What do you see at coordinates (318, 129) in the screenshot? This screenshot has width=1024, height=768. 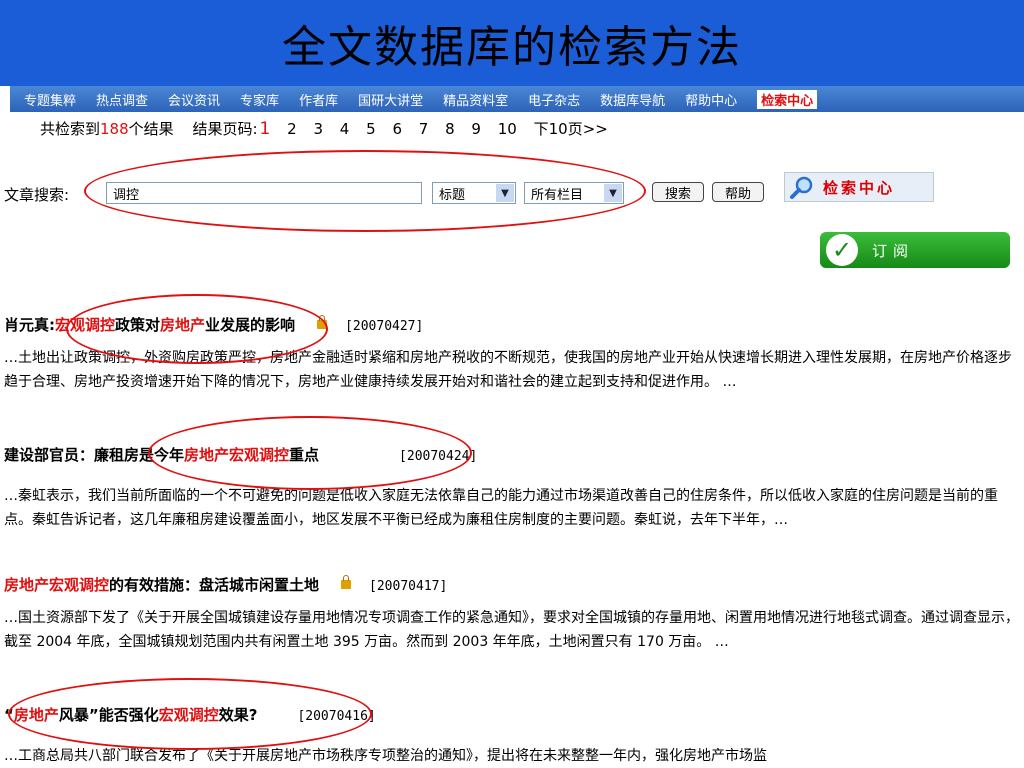 I see `page-link-3: 3` at bounding box center [318, 129].